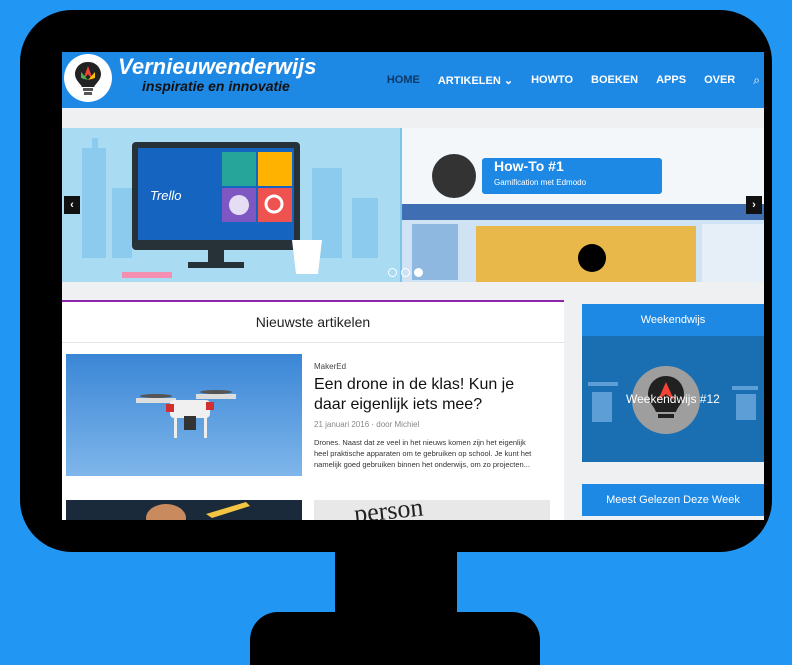  I want to click on slider-dots, so click(405, 272).